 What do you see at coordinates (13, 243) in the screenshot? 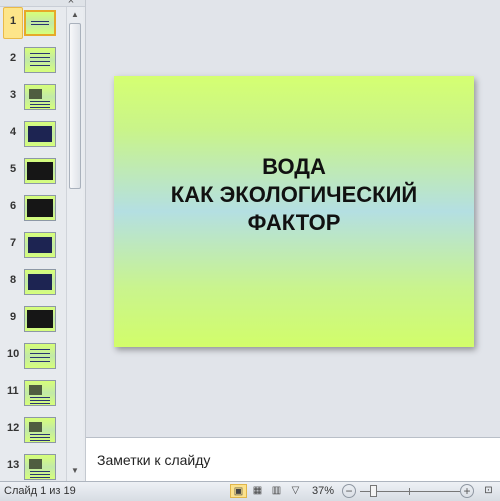
I see `thumbnail-number: 7` at bounding box center [13, 243].